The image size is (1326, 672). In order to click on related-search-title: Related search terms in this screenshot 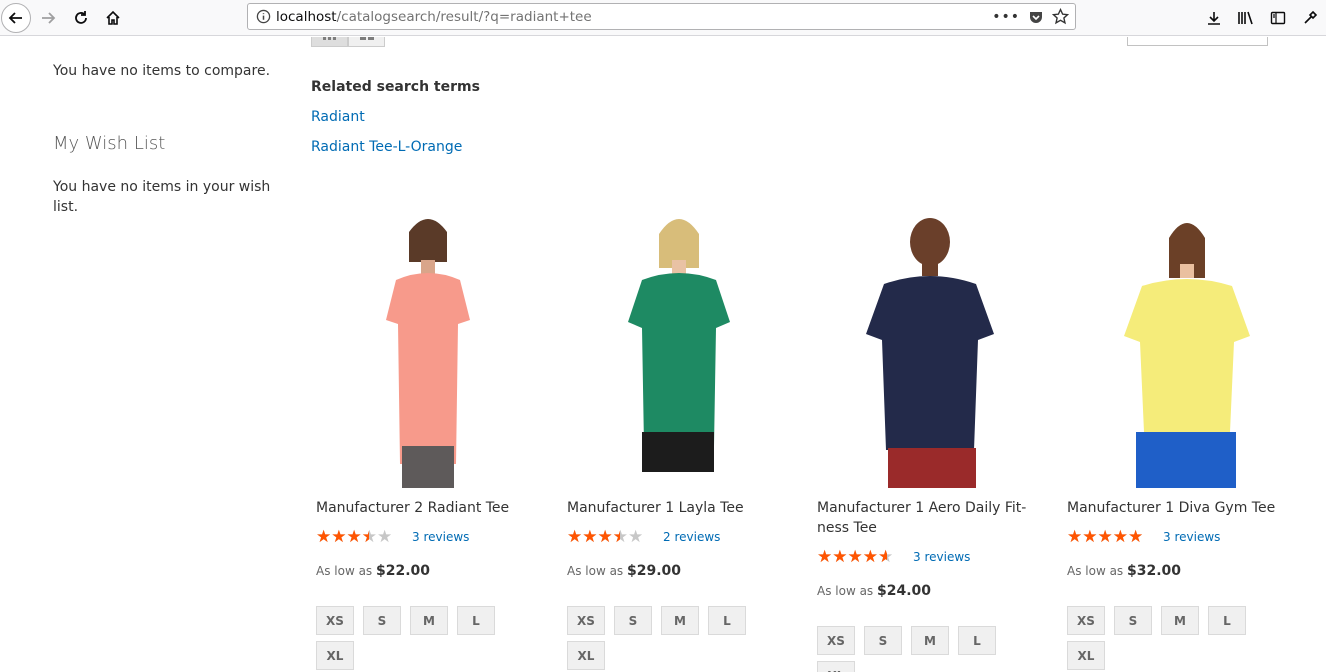, I will do `click(395, 87)`.